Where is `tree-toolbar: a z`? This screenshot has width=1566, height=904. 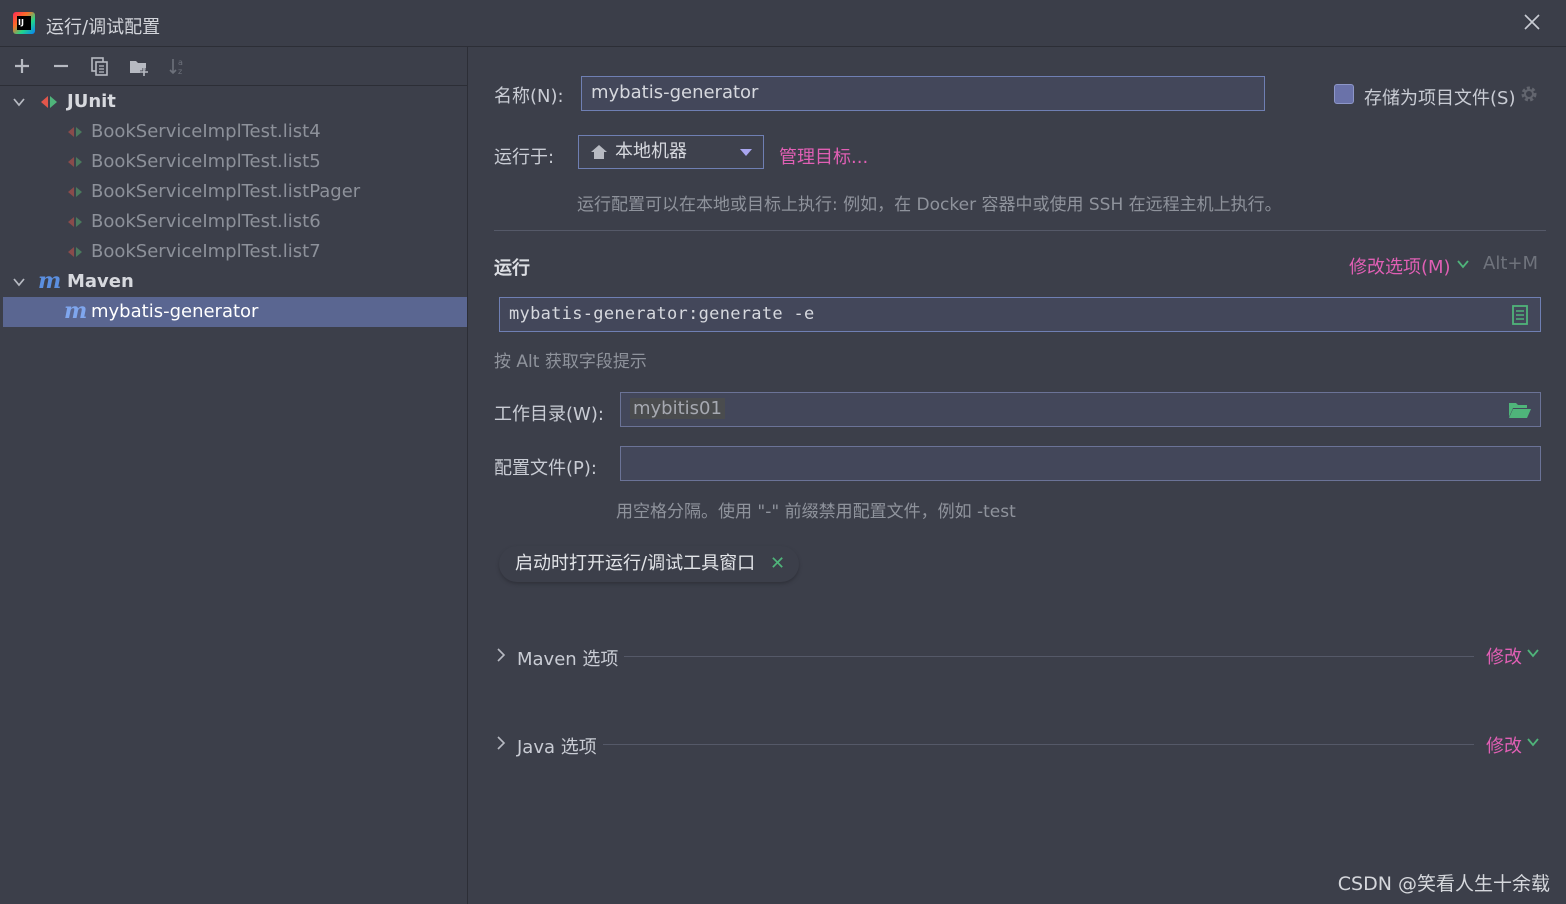
tree-toolbar: a z is located at coordinates (233, 66).